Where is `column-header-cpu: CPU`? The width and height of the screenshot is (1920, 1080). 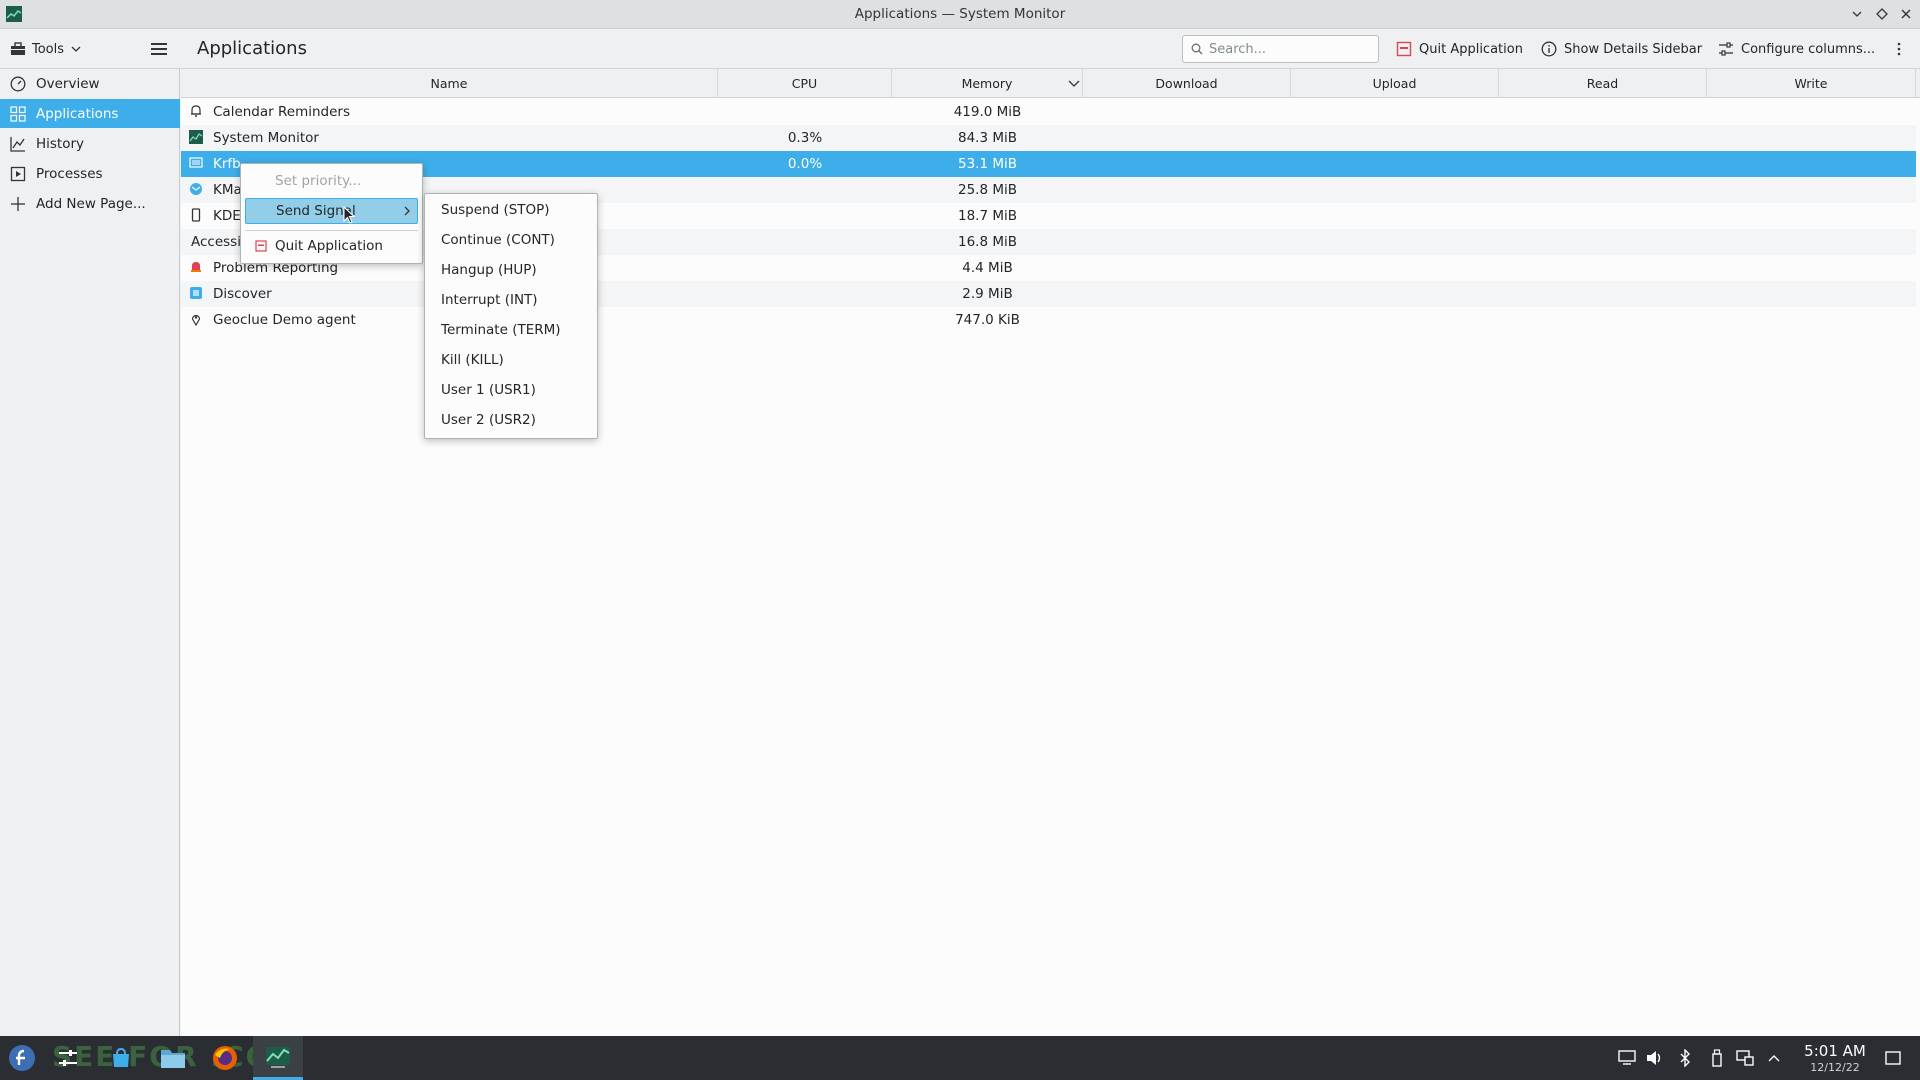 column-header-cpu: CPU is located at coordinates (805, 83).